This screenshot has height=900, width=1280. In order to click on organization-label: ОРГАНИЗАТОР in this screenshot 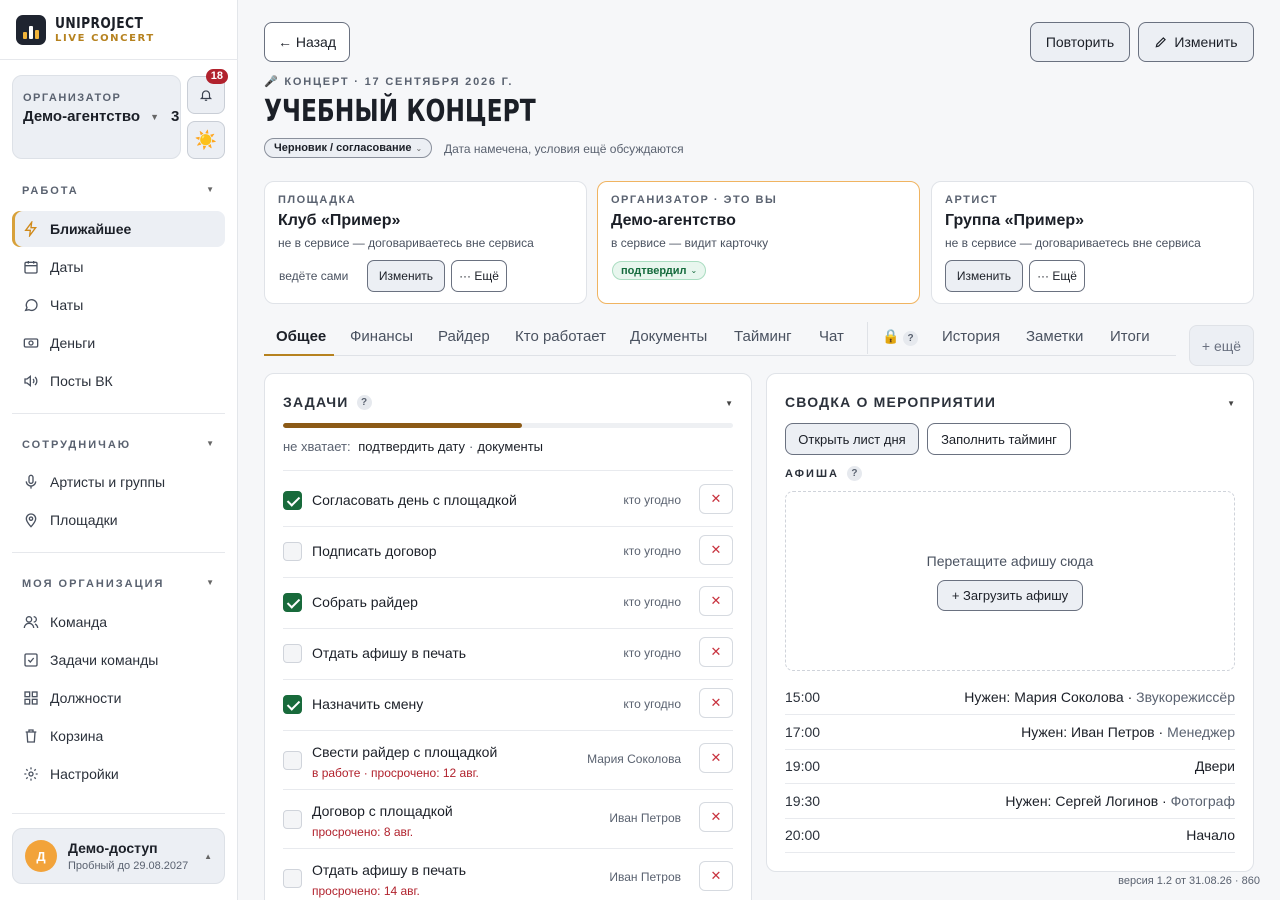, I will do `click(72, 98)`.